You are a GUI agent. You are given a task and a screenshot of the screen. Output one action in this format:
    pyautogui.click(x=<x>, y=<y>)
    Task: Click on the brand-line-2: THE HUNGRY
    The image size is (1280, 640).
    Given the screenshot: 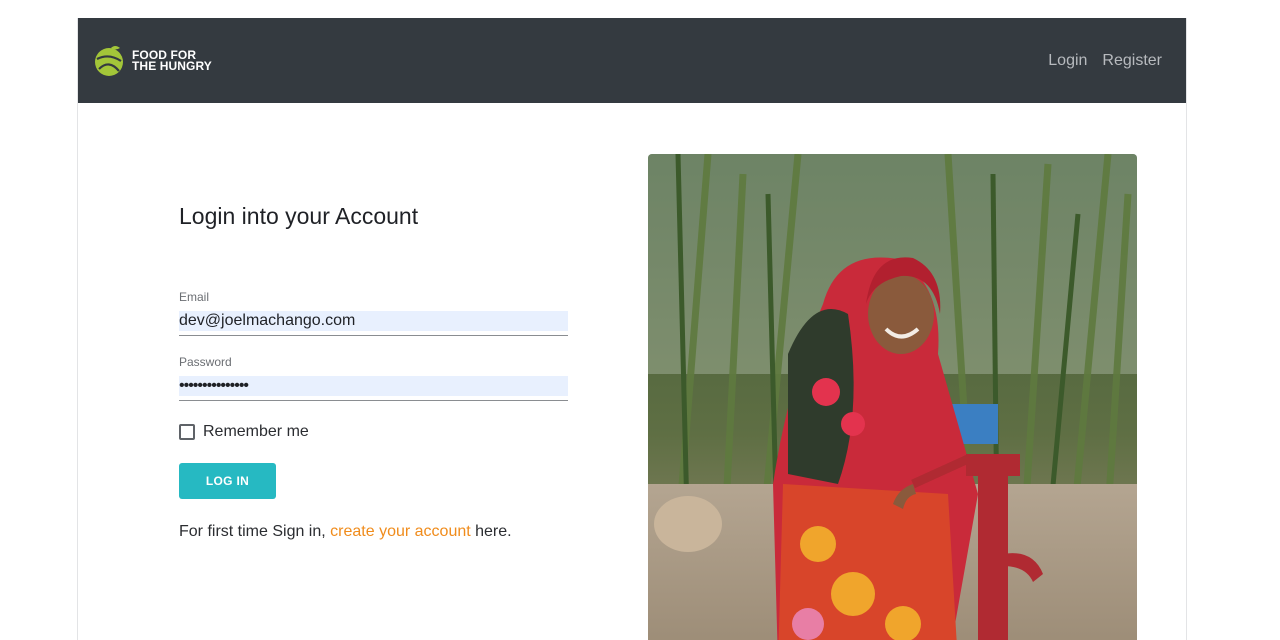 What is the action you would take?
    pyautogui.click(x=172, y=65)
    